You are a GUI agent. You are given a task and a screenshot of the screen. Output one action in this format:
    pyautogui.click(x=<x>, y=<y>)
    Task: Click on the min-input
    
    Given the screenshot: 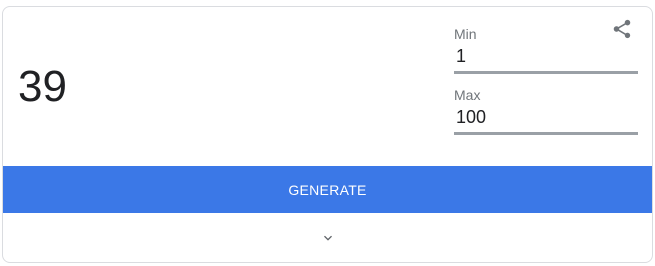 What is the action you would take?
    pyautogui.click(x=546, y=58)
    